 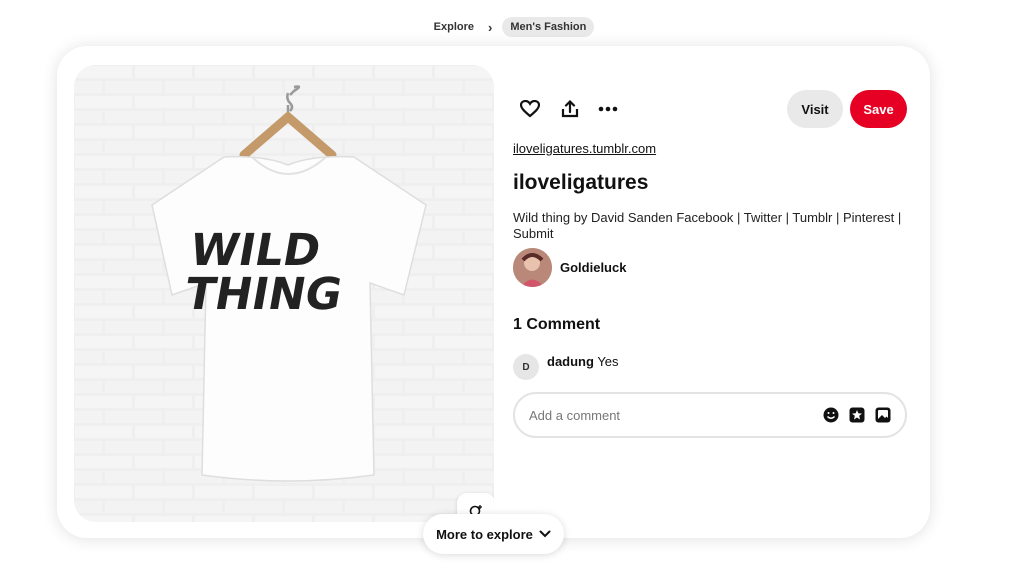 I want to click on visit-button: Visit, so click(x=815, y=109).